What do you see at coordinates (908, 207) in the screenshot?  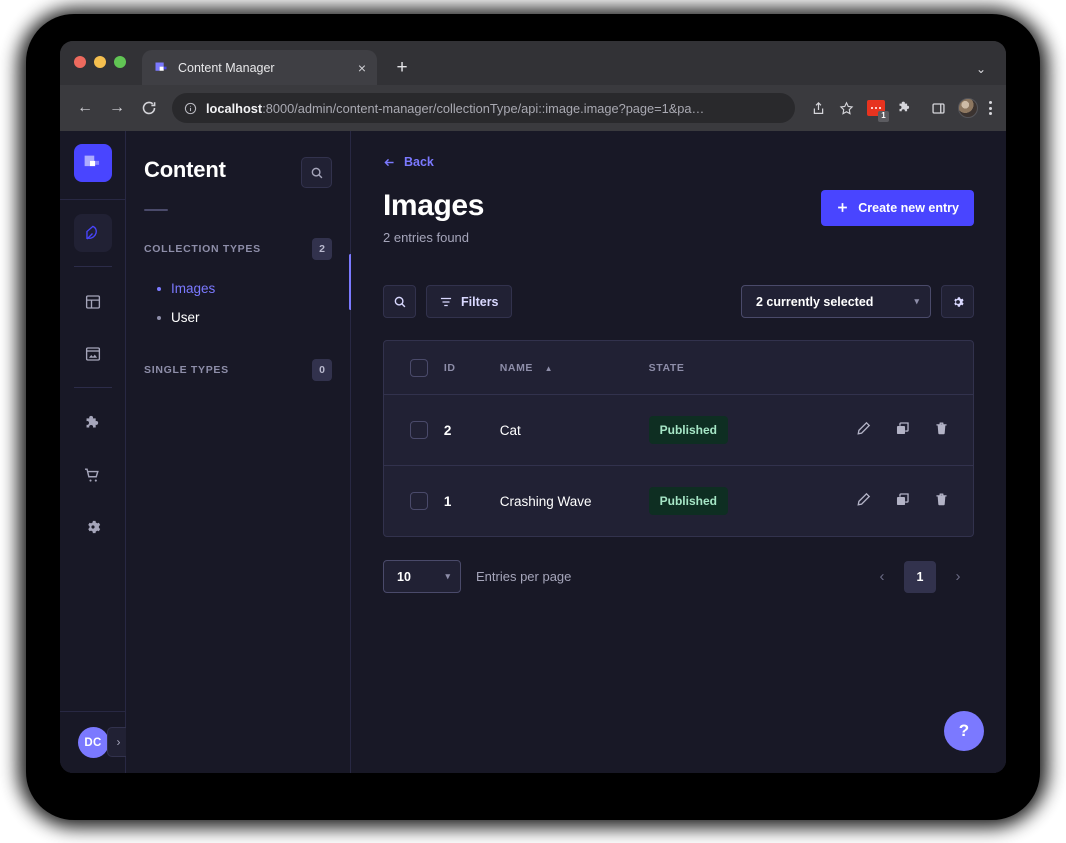 I see `create-new-entry-label: Create new entry` at bounding box center [908, 207].